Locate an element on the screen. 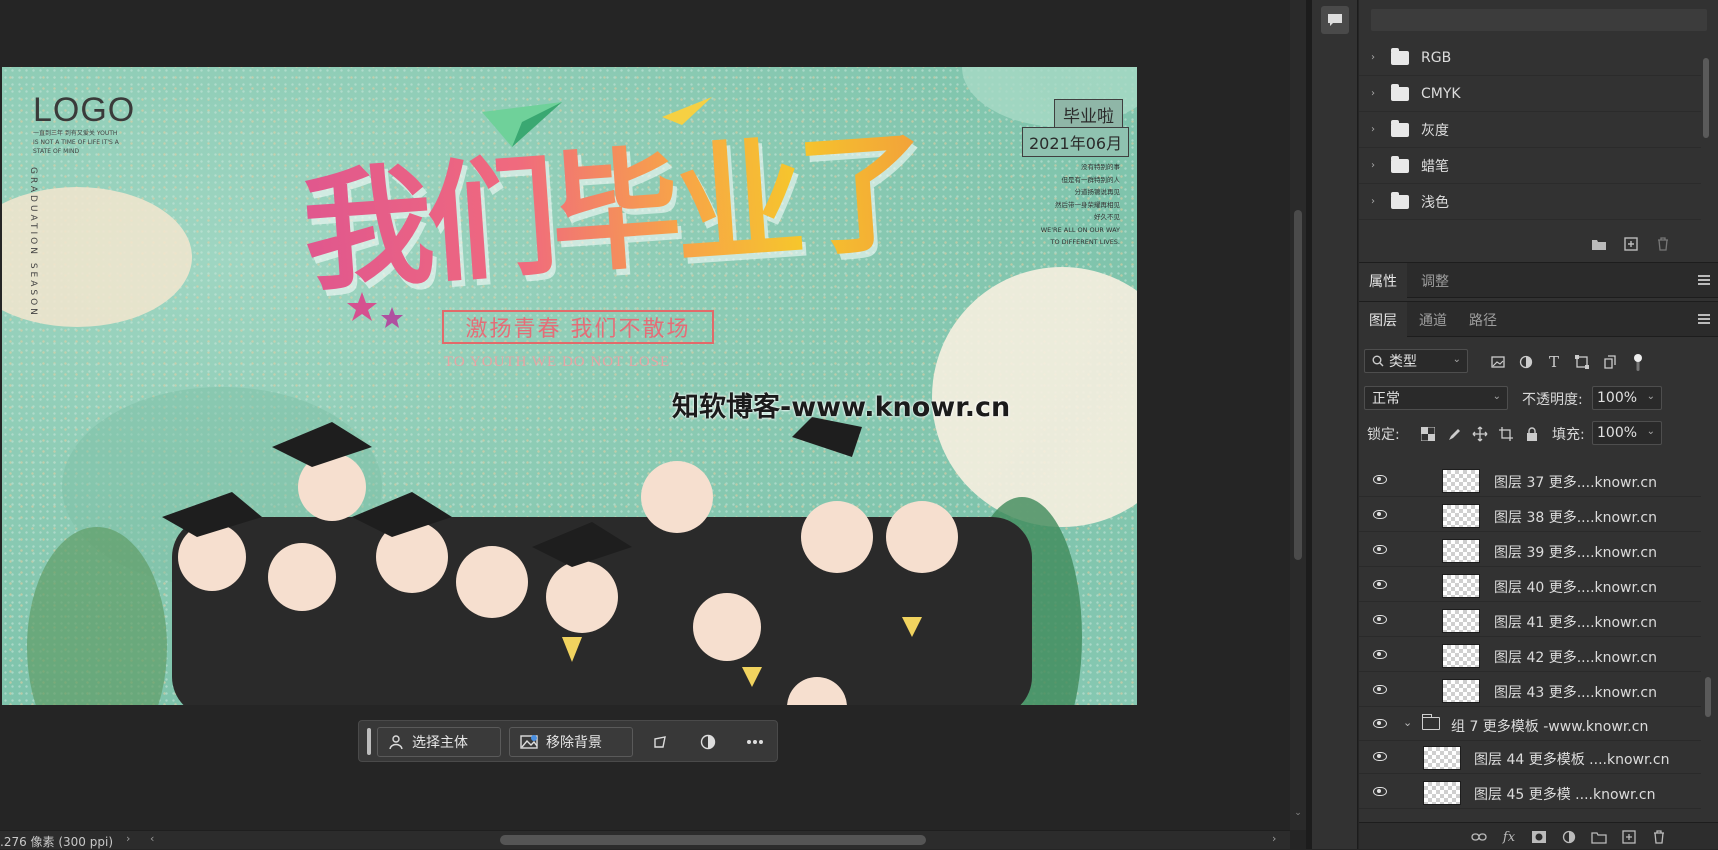 This screenshot has width=1718, height=850. new-swatch-icon is located at coordinates (1631, 244).